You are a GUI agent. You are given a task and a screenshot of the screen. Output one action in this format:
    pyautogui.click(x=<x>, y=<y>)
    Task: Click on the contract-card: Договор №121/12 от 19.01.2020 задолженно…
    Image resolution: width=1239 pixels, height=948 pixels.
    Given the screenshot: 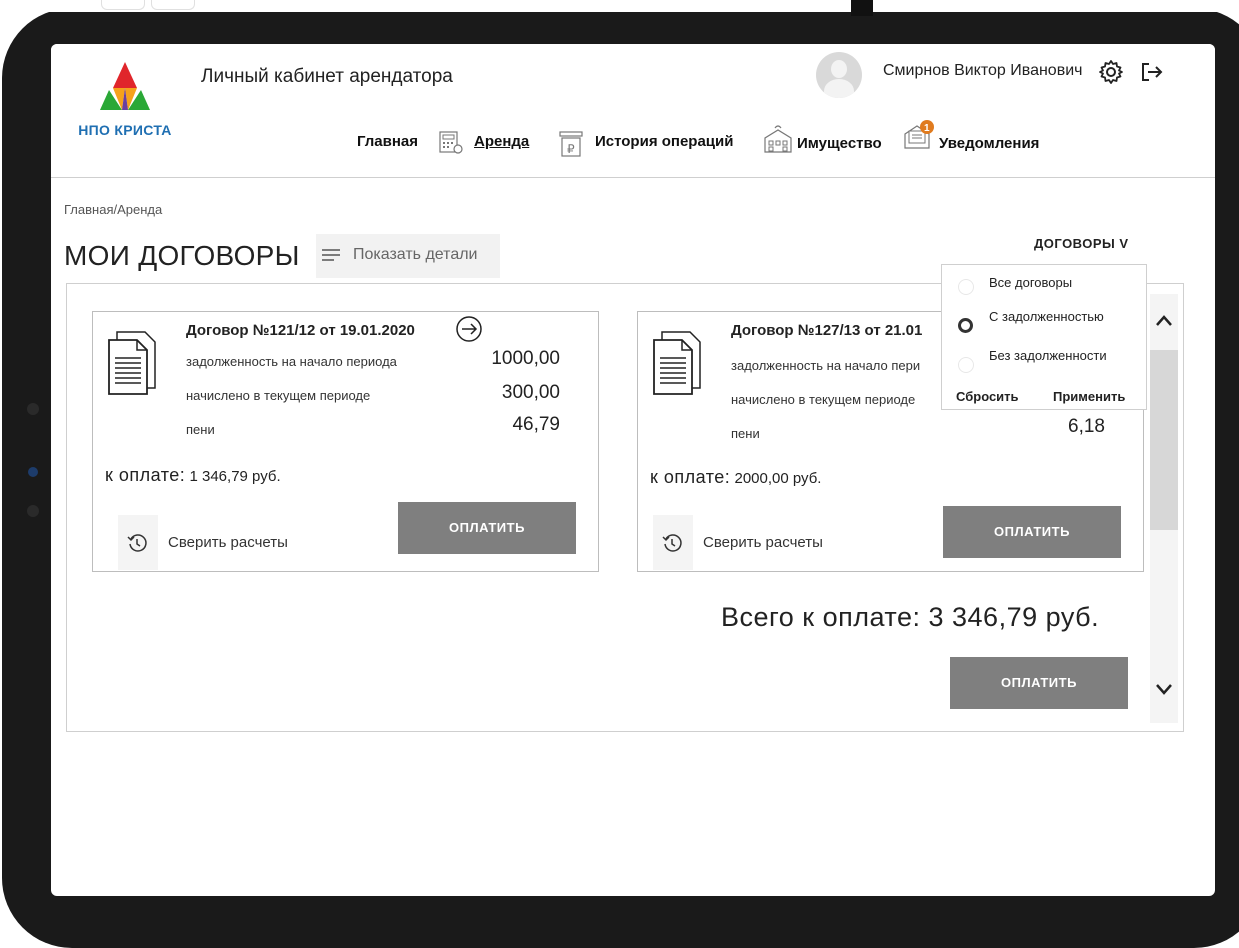 What is the action you would take?
    pyautogui.click(x=345, y=441)
    